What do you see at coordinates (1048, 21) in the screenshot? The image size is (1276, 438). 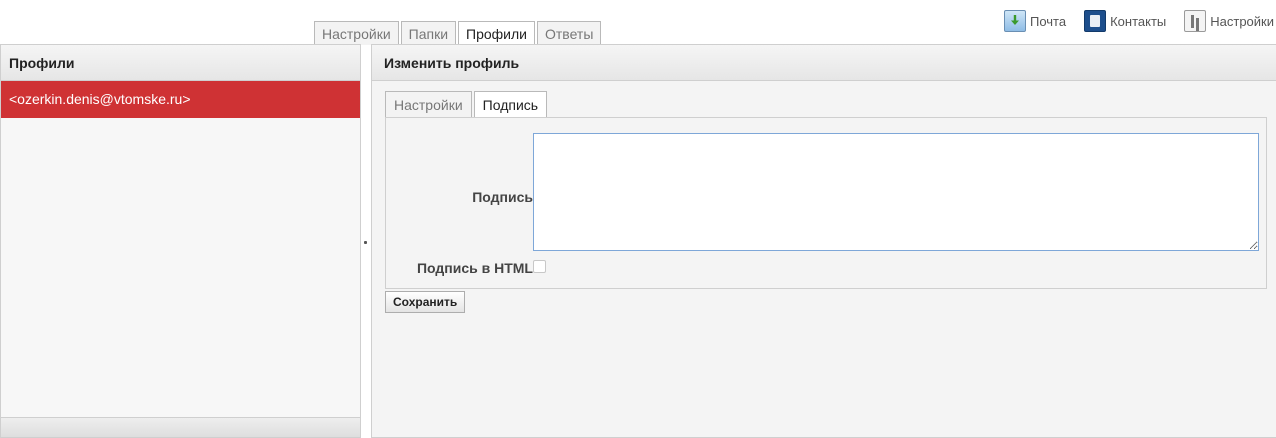 I see `mail-label: Почта` at bounding box center [1048, 21].